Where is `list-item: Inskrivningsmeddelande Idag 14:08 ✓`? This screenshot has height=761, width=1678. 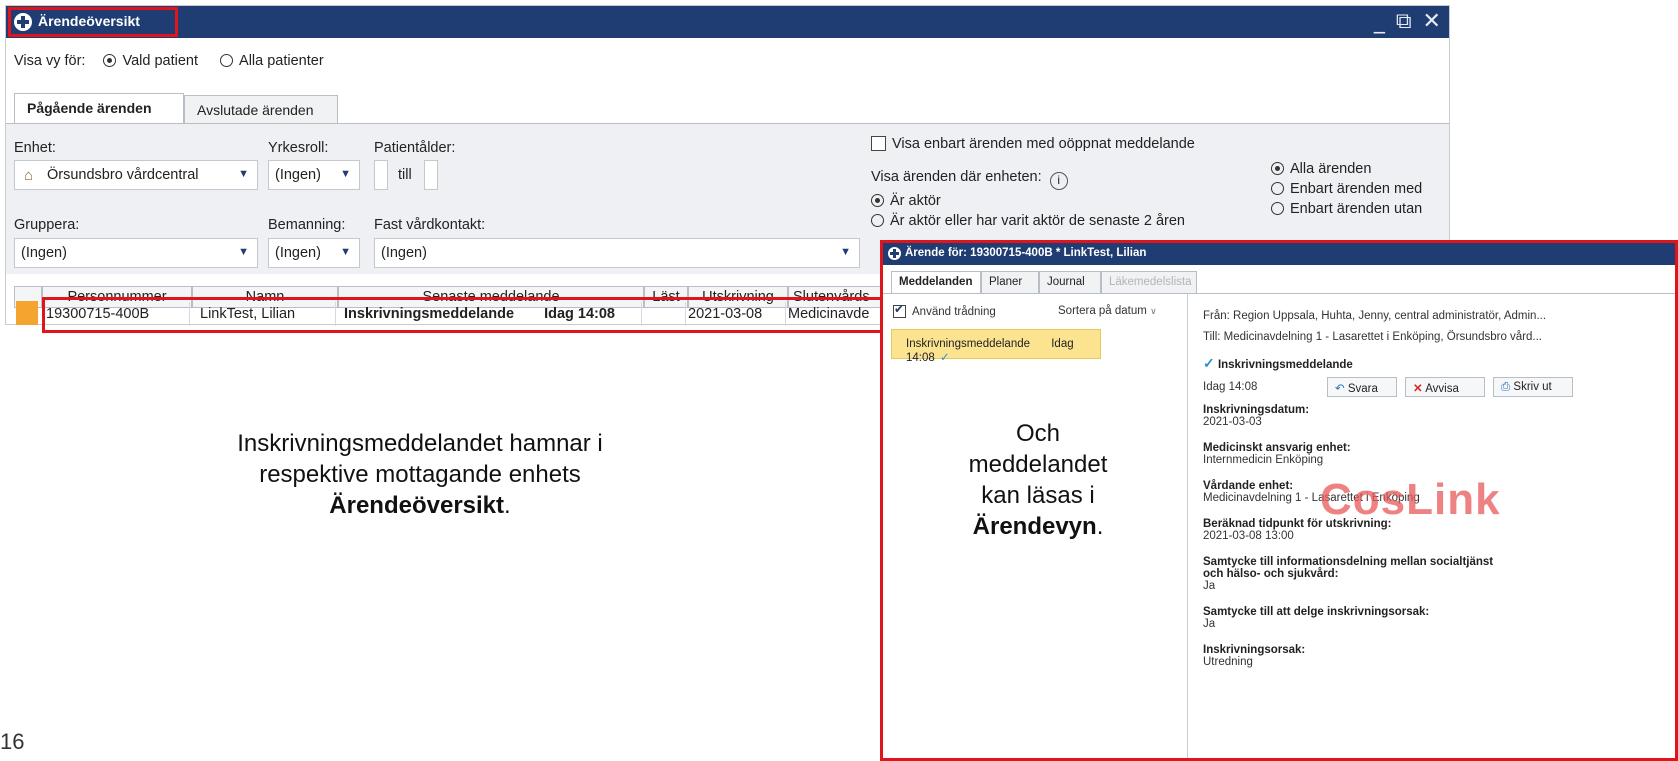 list-item: Inskrivningsmeddelande Idag 14:08 ✓ is located at coordinates (996, 346).